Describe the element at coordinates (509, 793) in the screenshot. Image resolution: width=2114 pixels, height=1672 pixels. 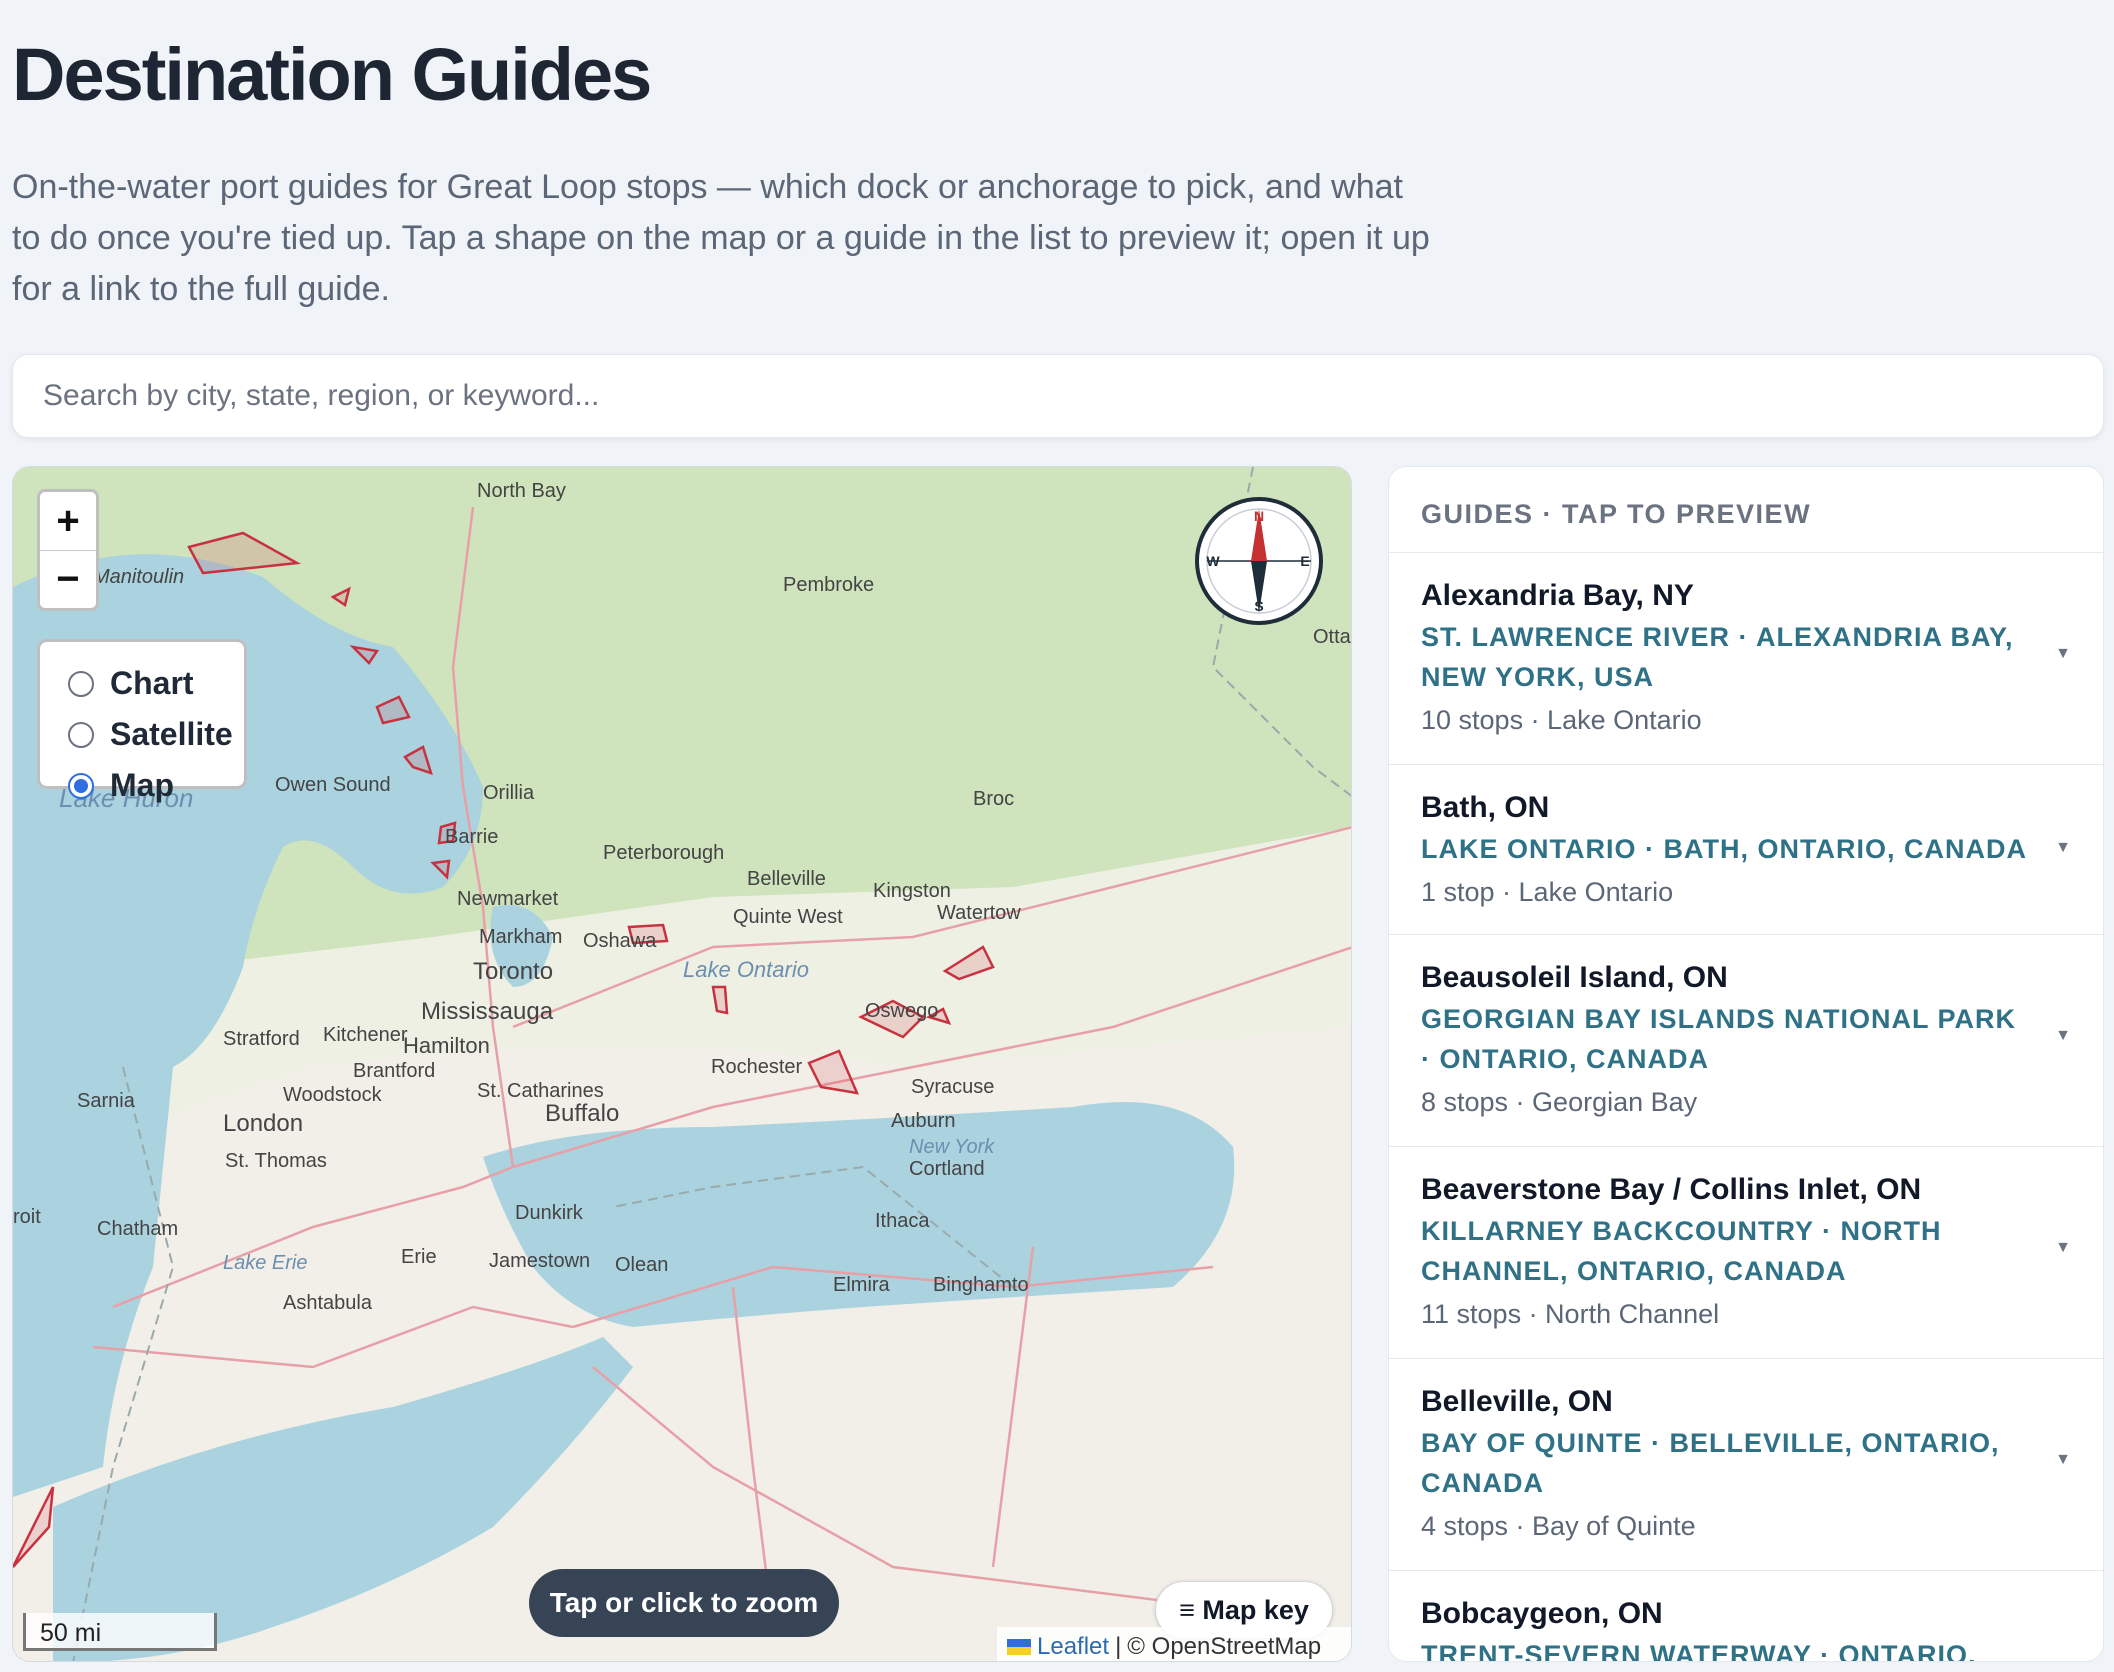
I see `svg-text: Orillia` at that location.